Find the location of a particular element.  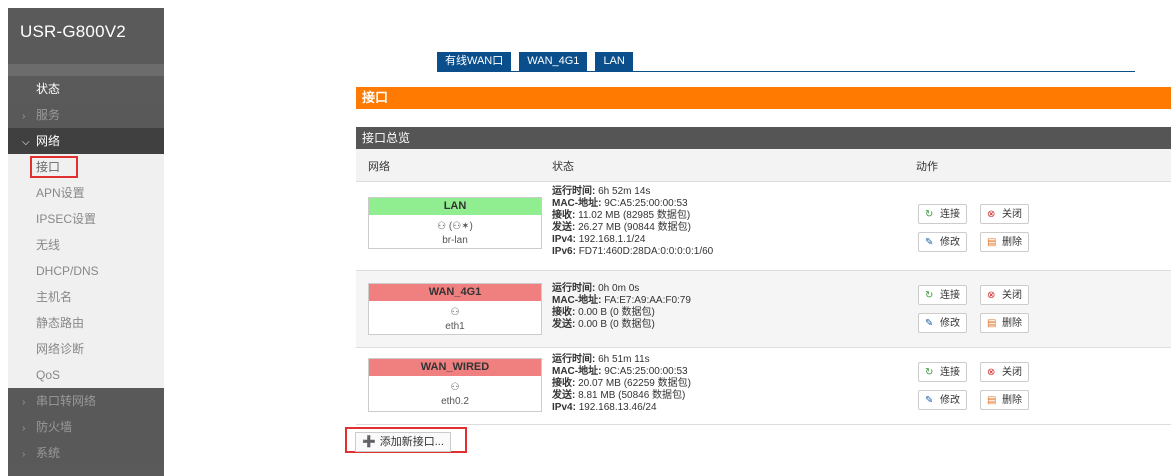

sidebar-item-ipsec: IPSEC设置 is located at coordinates (86, 219).